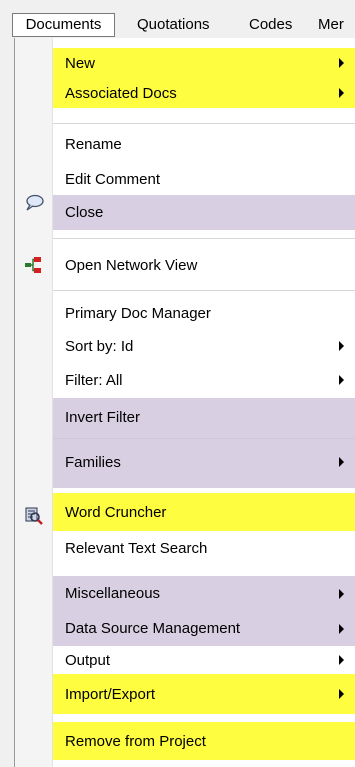  What do you see at coordinates (110, 694) in the screenshot?
I see `menu-item-import-export-label: Import/Export` at bounding box center [110, 694].